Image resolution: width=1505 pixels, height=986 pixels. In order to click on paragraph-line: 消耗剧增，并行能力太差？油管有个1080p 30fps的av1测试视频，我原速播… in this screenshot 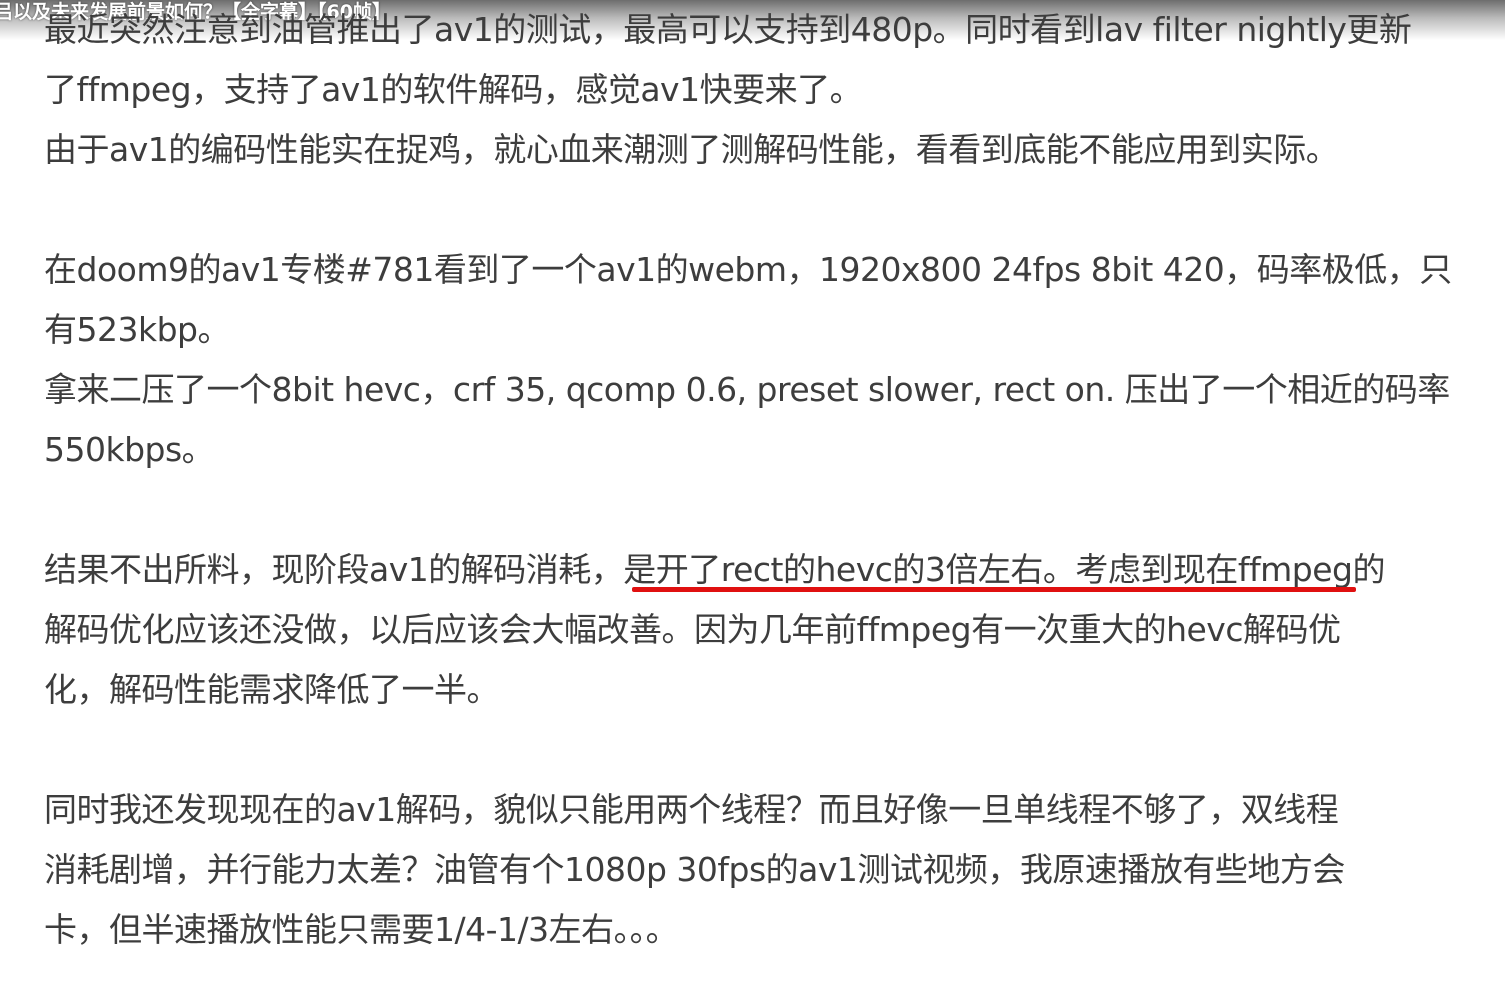, I will do `click(694, 869)`.